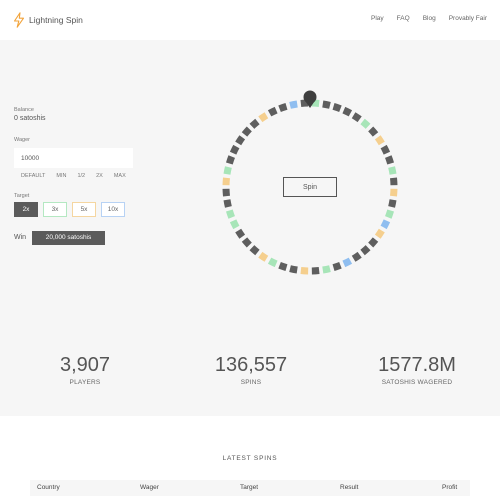 Image resolution: width=500 pixels, height=500 pixels. I want to click on players-count: 3,907, so click(85, 365).